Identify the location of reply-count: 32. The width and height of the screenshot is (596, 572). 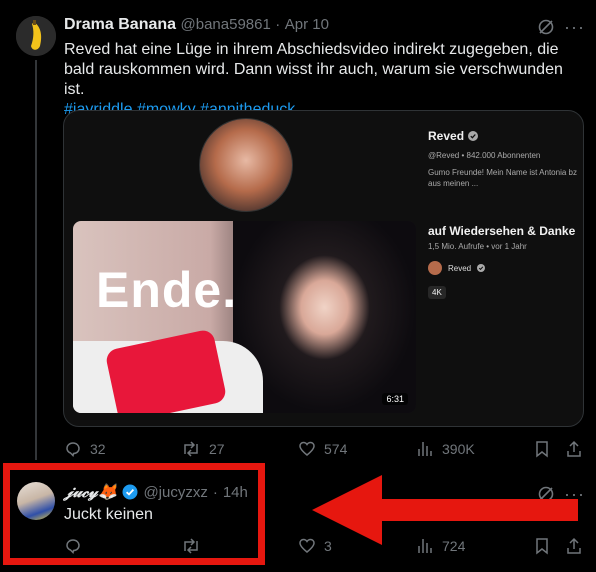
(98, 449).